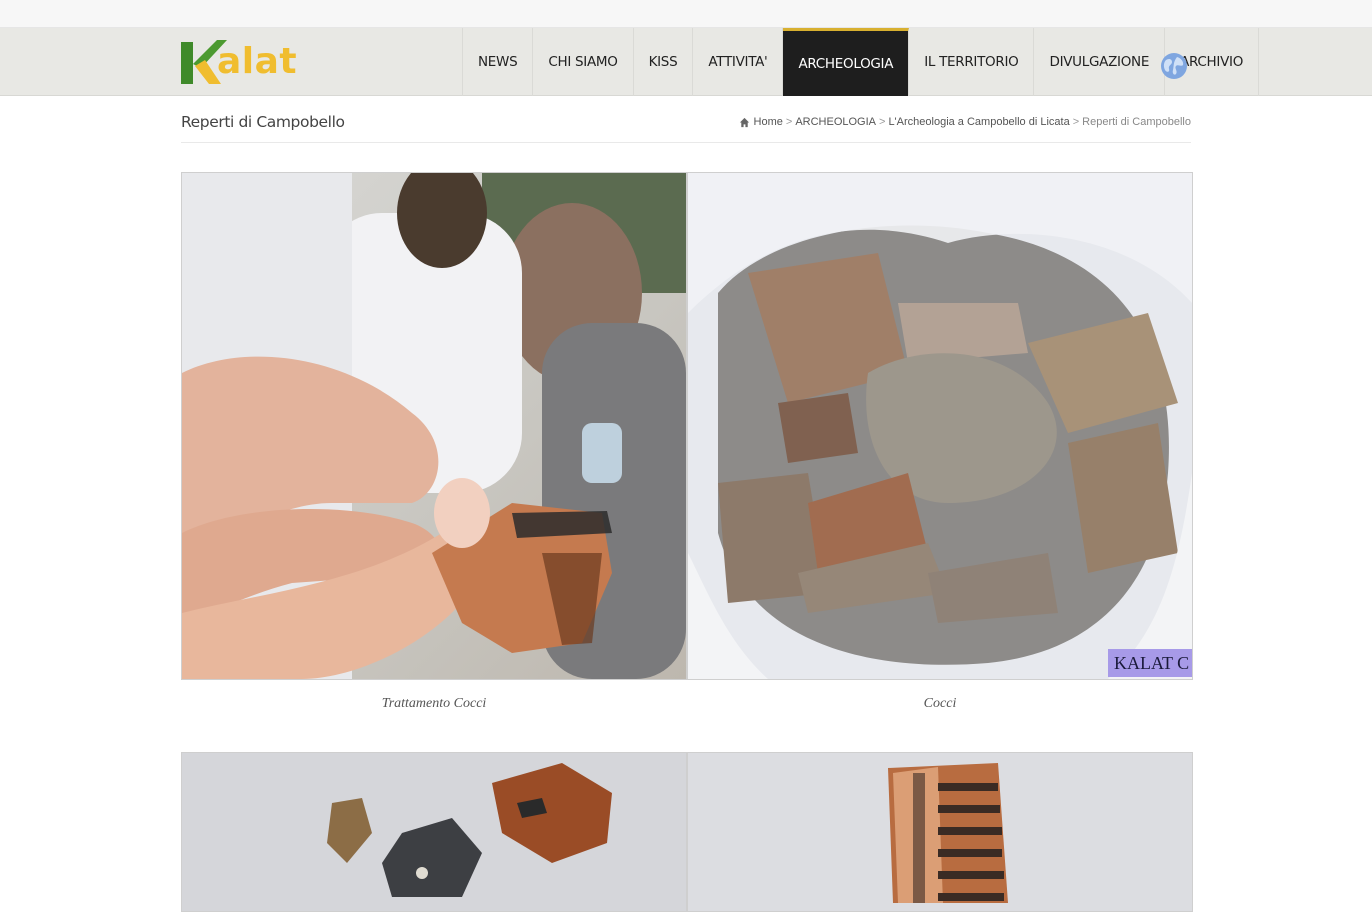 The image size is (1372, 912). Describe the element at coordinates (744, 122) in the screenshot. I see `home-icon` at that location.